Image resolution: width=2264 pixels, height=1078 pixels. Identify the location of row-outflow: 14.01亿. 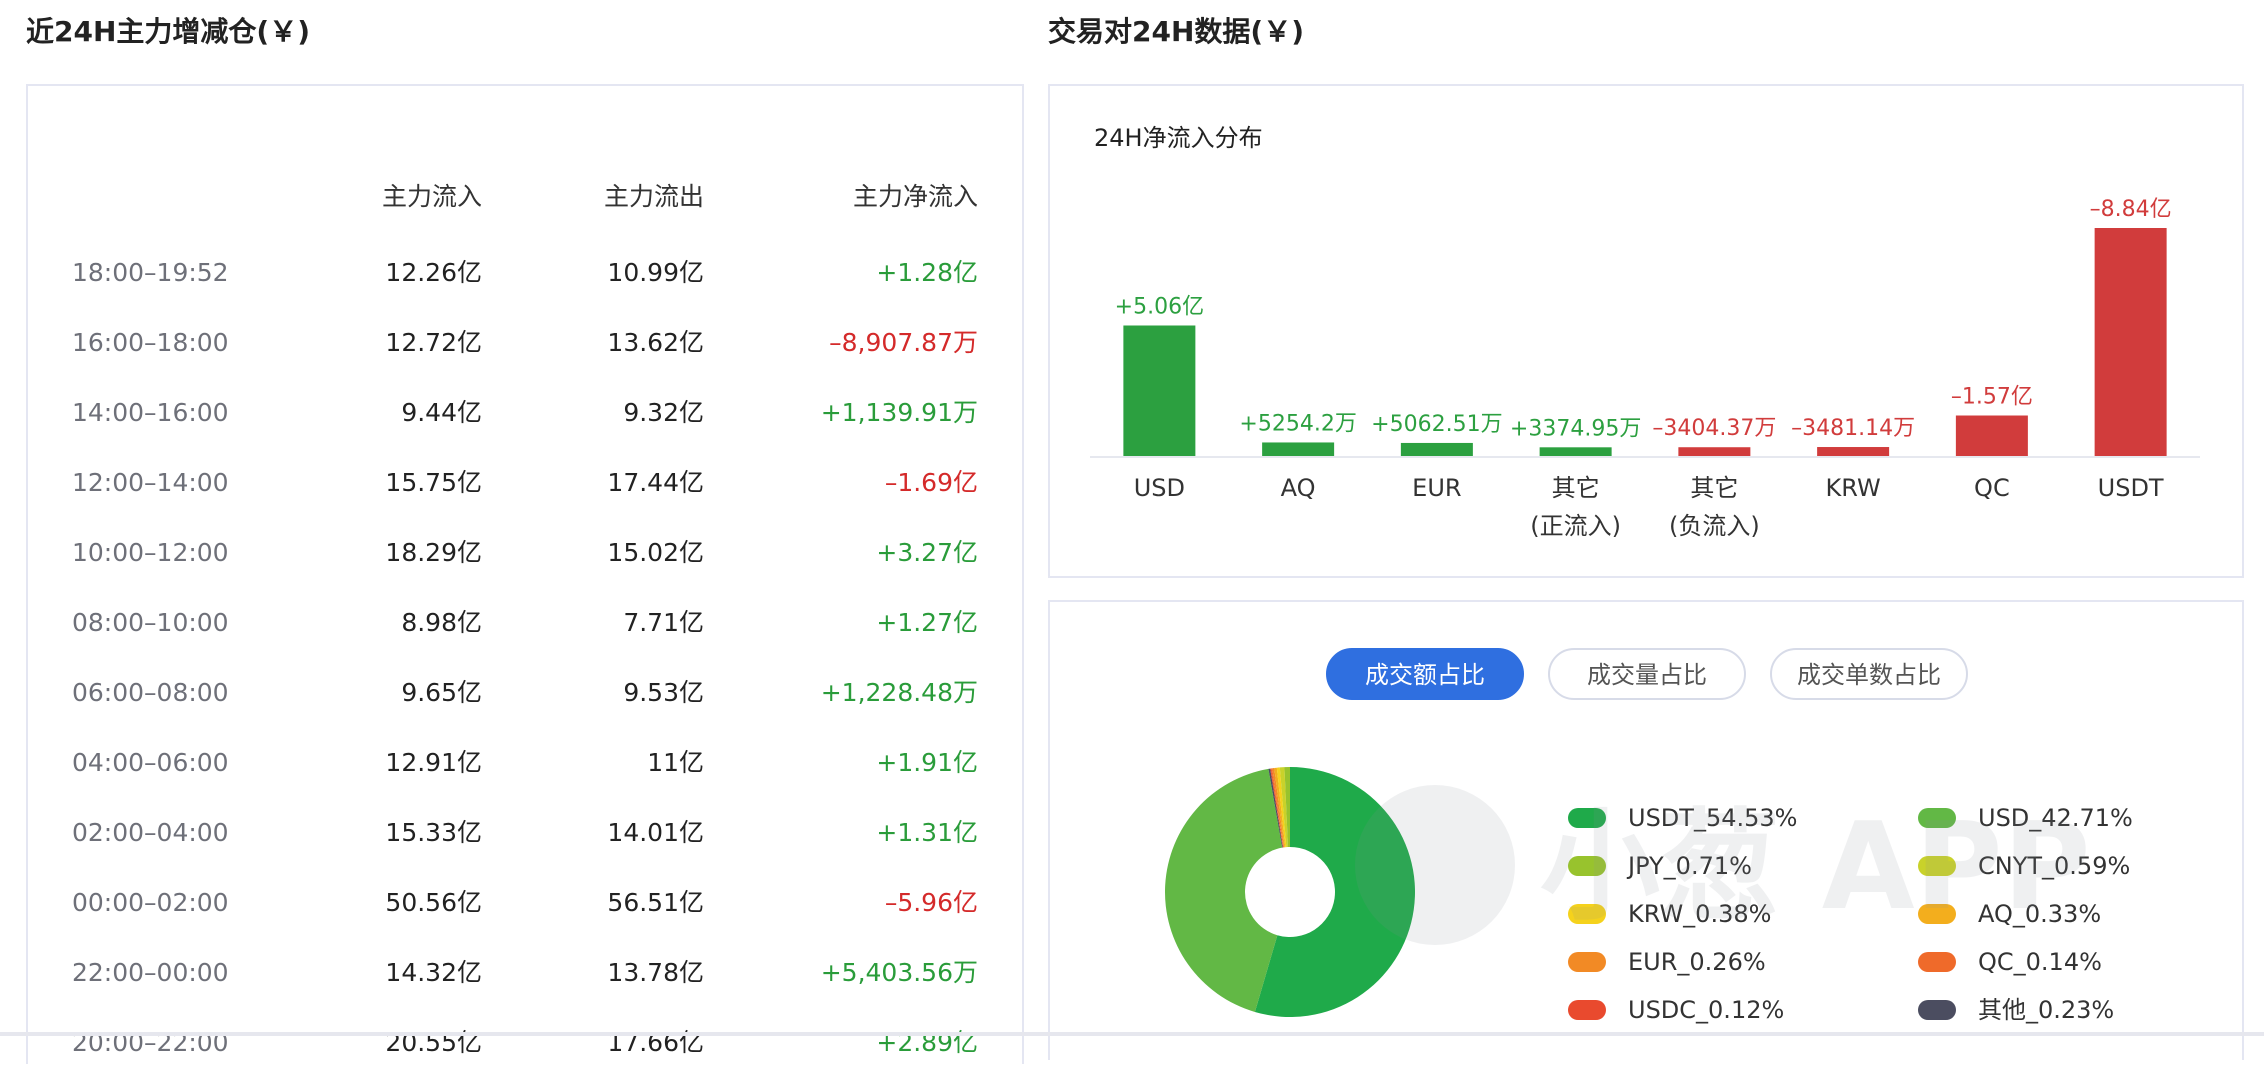
(655, 832).